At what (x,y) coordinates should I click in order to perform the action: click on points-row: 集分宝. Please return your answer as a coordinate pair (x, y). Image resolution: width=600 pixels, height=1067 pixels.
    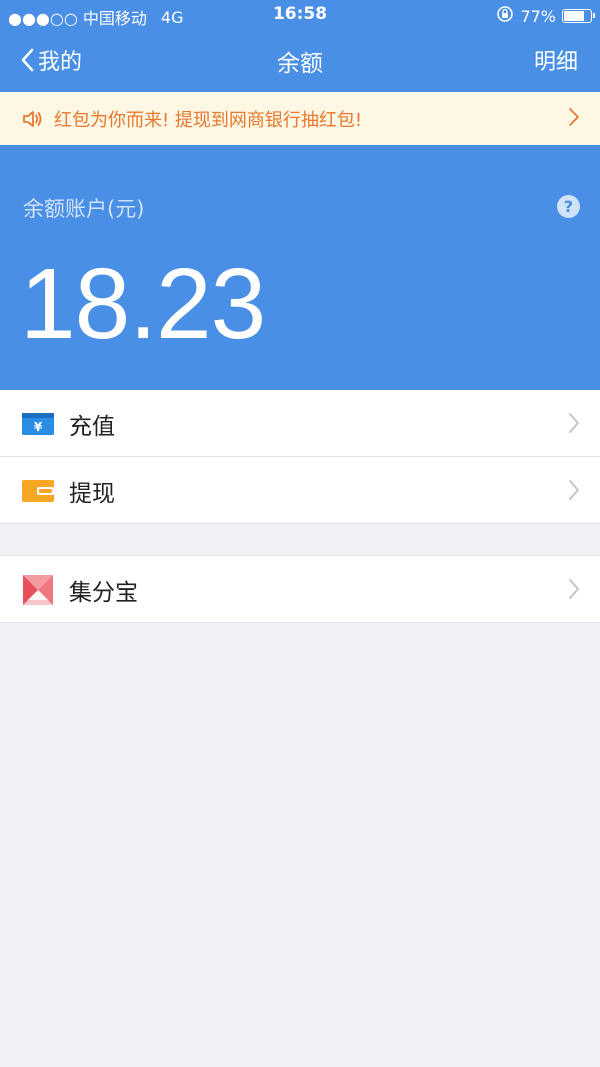
    Looking at the image, I should click on (300, 589).